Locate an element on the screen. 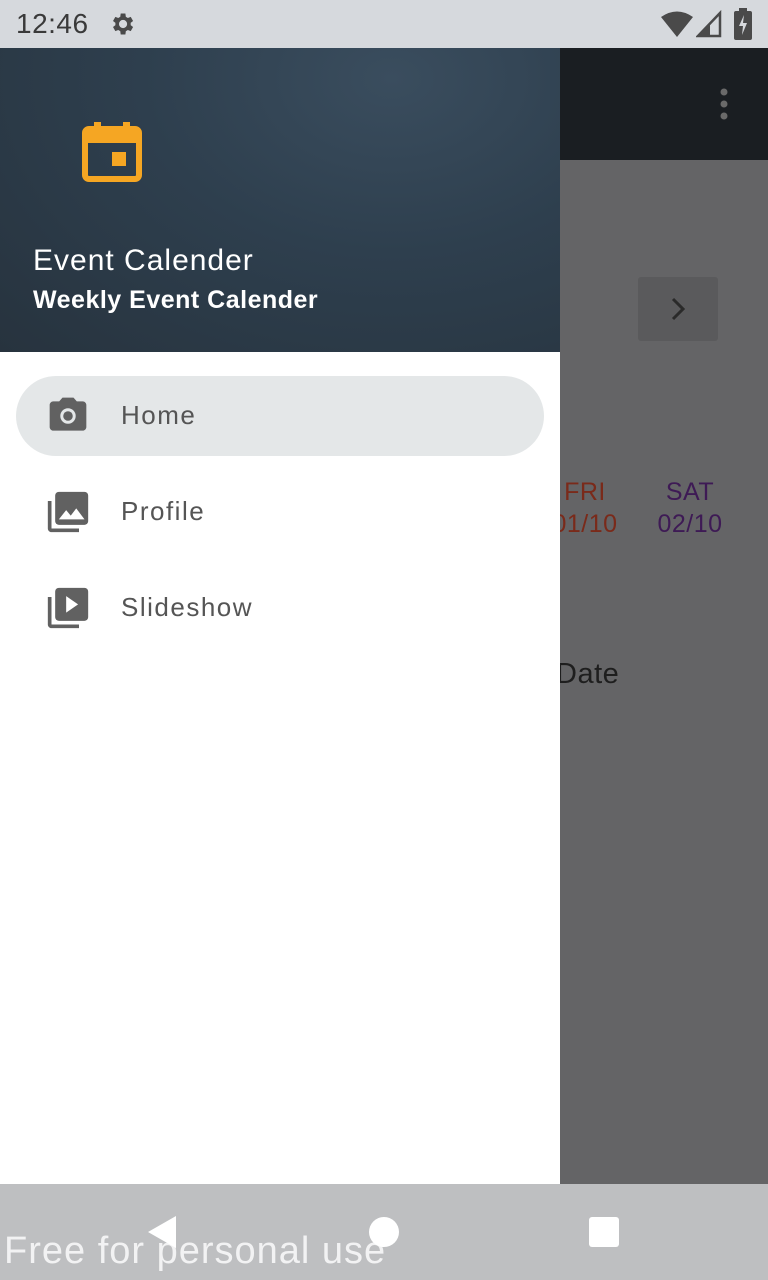  slideshow-icon is located at coordinates (68, 608).